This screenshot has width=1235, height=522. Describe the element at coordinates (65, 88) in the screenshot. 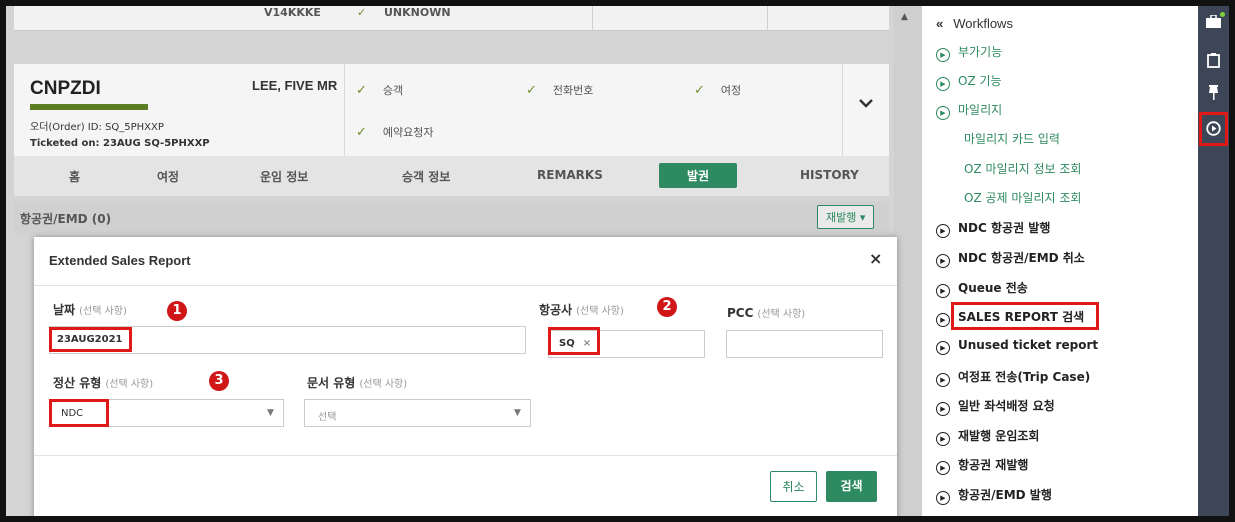

I see `pnr-code: CNPZDI` at that location.